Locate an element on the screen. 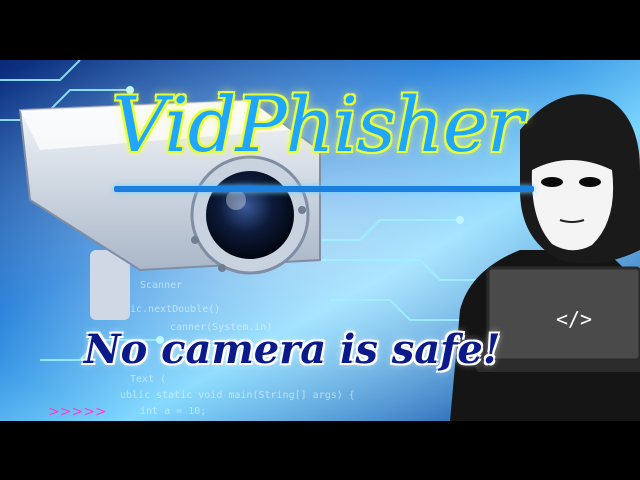 The image size is (640, 480). svg-text: int a = 10; is located at coordinates (173, 411).